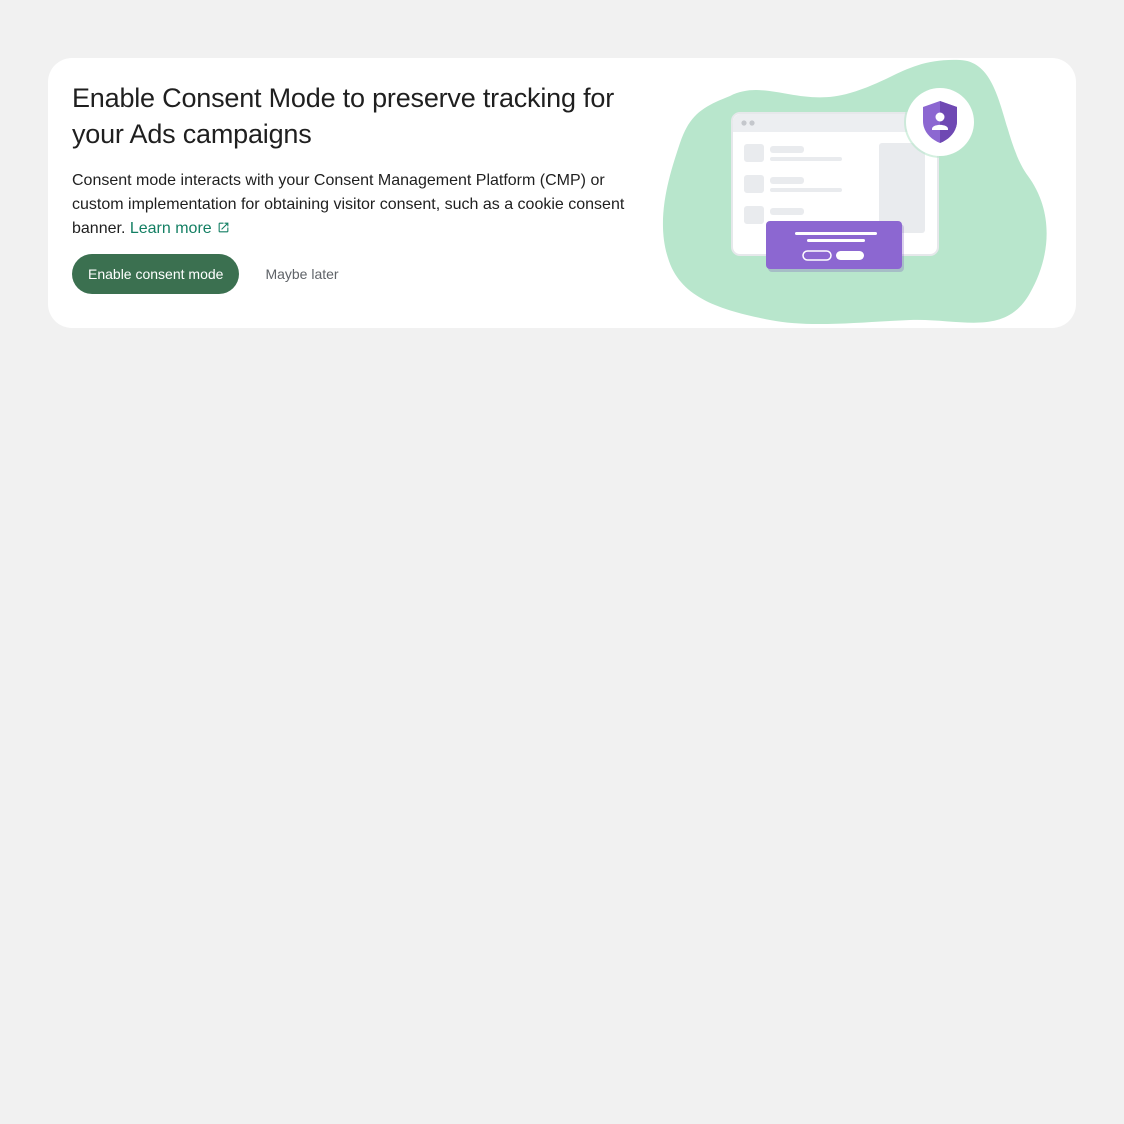 This screenshot has width=1124, height=1124. Describe the element at coordinates (223, 227) in the screenshot. I see `open-in-new-icon` at that location.